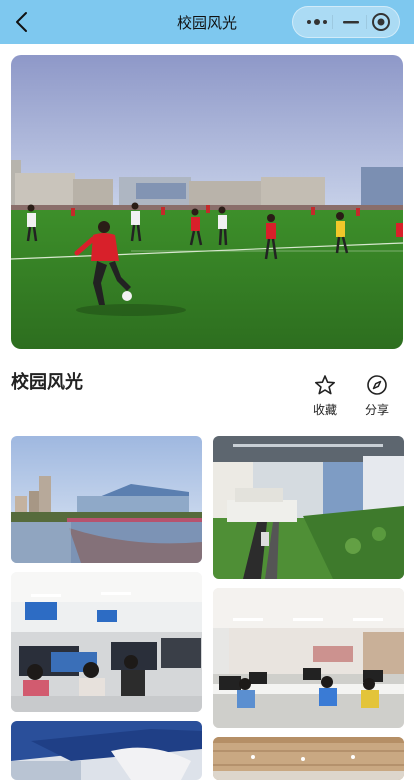 Image resolution: width=414 pixels, height=780 pixels. Describe the element at coordinates (207, 22) in the screenshot. I see `navigation-bar: 校园风光` at that location.